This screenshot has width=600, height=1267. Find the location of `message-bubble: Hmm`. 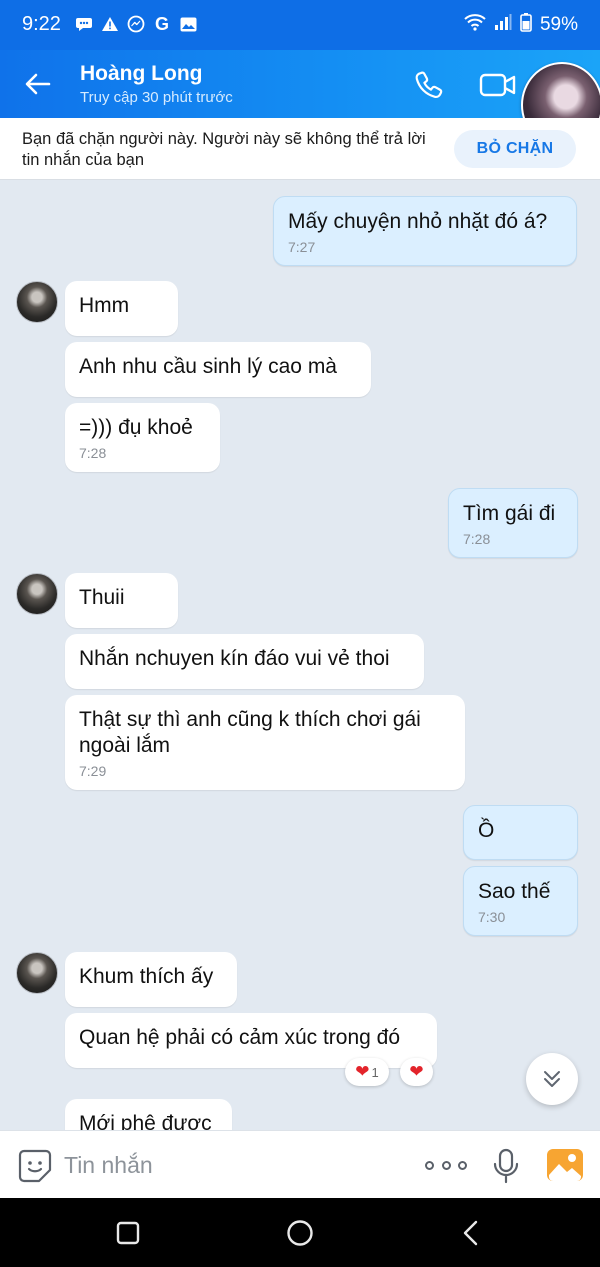

message-bubble: Hmm is located at coordinates (121, 308).